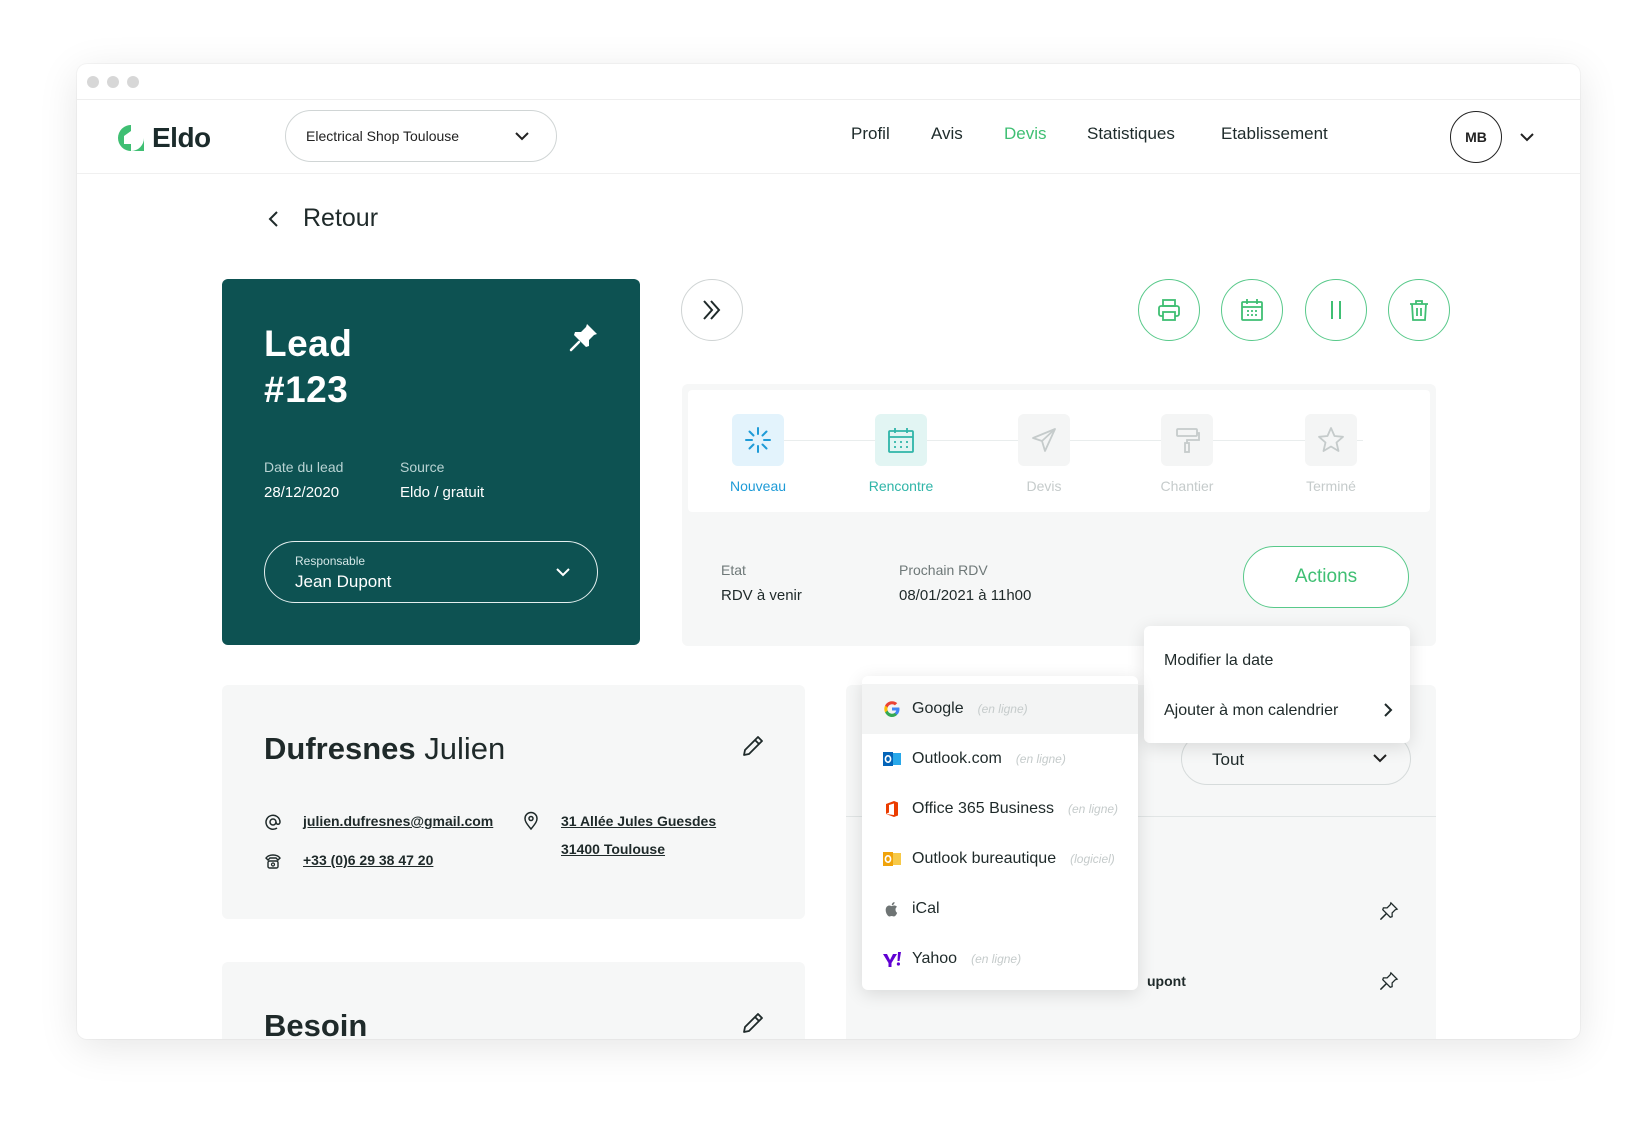 Image resolution: width=1650 pixels, height=1125 pixels. Describe the element at coordinates (302, 492) in the screenshot. I see `lead-date-value: 28/12/2020` at that location.